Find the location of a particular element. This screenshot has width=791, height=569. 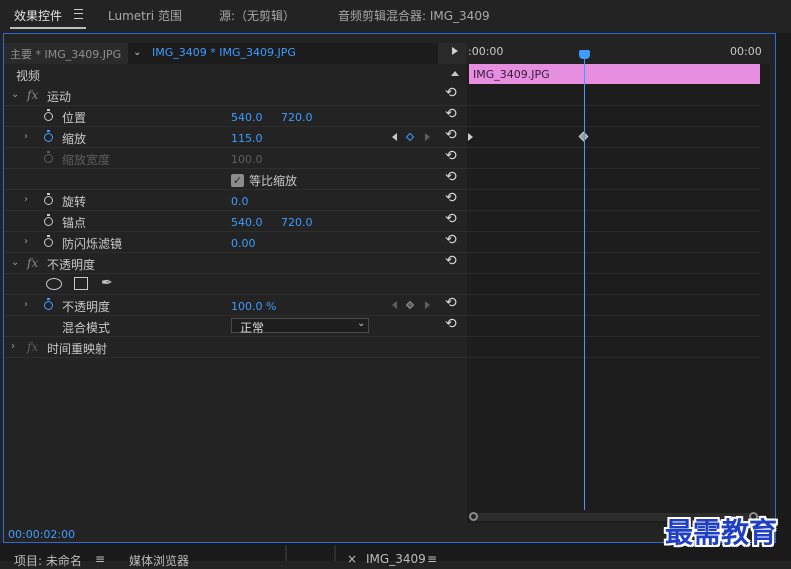

active-tab-indicator is located at coordinates (48, 28).